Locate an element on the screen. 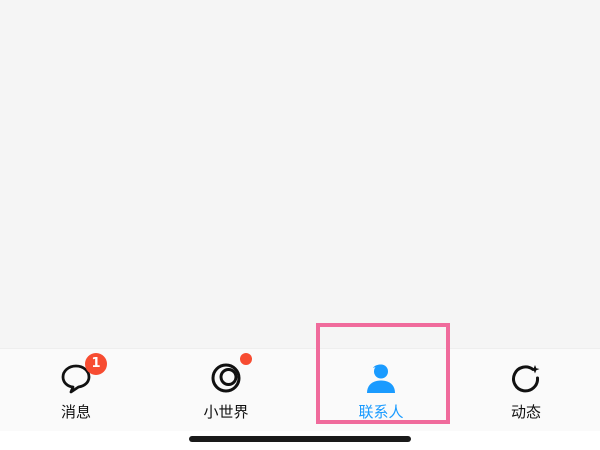 The image size is (600, 450). tab-feed-label: 动态 is located at coordinates (525, 412).